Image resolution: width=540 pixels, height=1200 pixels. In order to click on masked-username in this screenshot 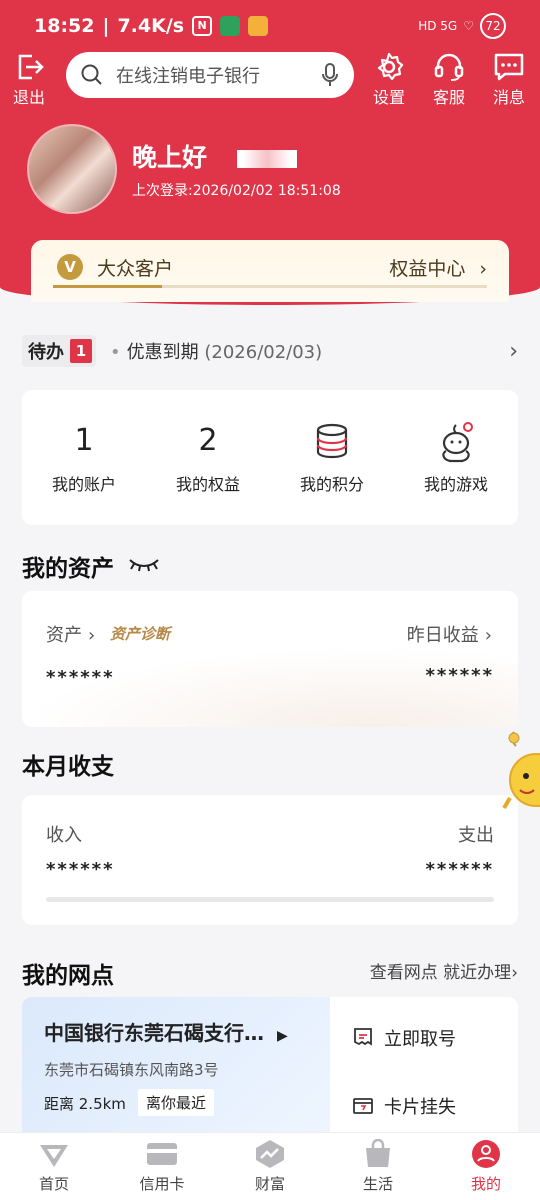, I will do `click(267, 159)`.